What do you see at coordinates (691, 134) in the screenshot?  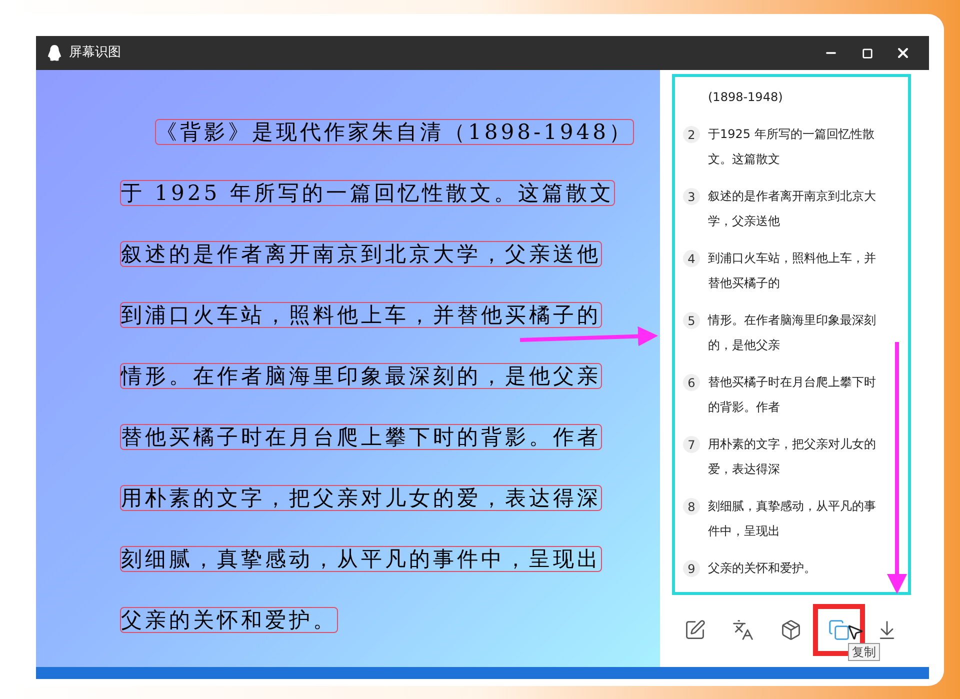 I see `item-number: 2` at bounding box center [691, 134].